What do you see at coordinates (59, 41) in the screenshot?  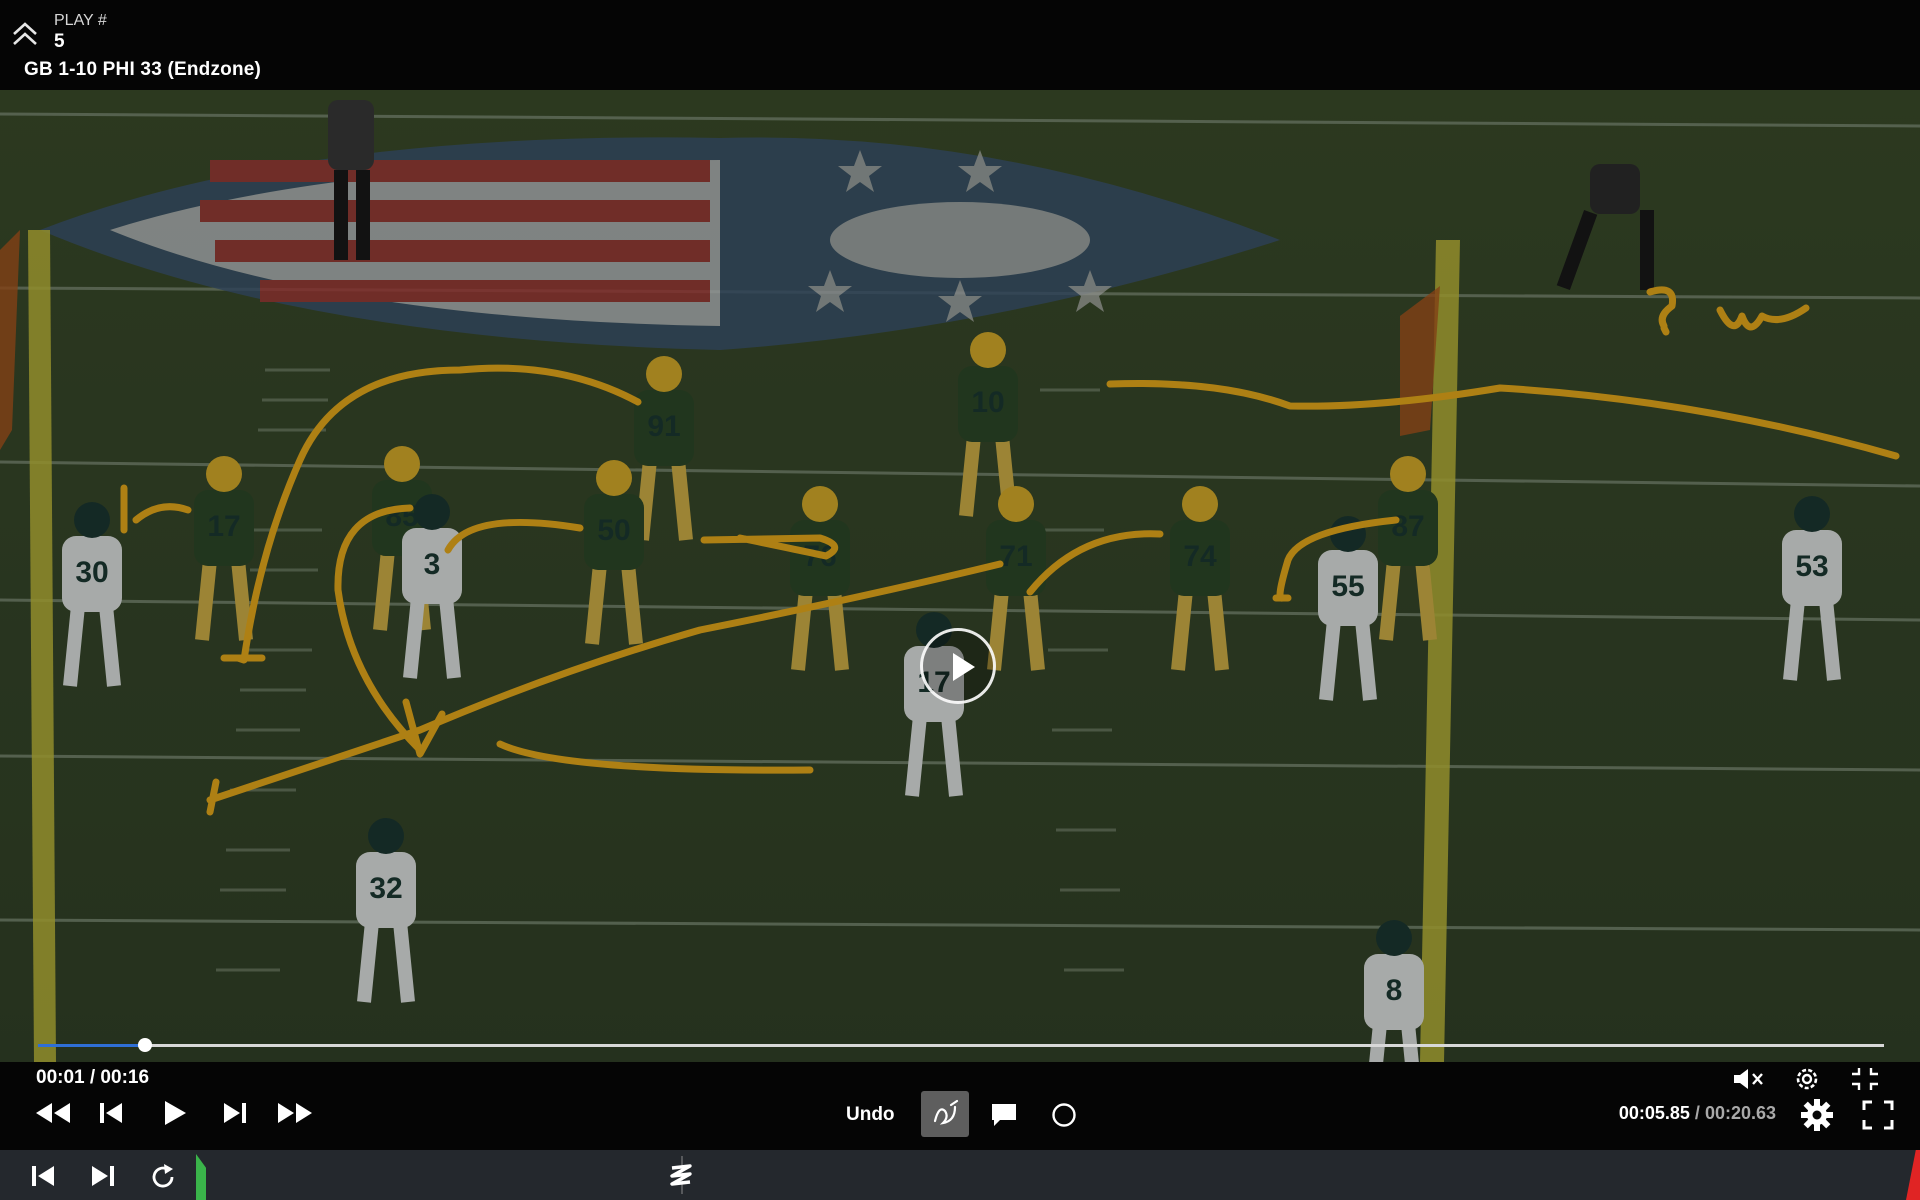 I see `play-number: 5` at bounding box center [59, 41].